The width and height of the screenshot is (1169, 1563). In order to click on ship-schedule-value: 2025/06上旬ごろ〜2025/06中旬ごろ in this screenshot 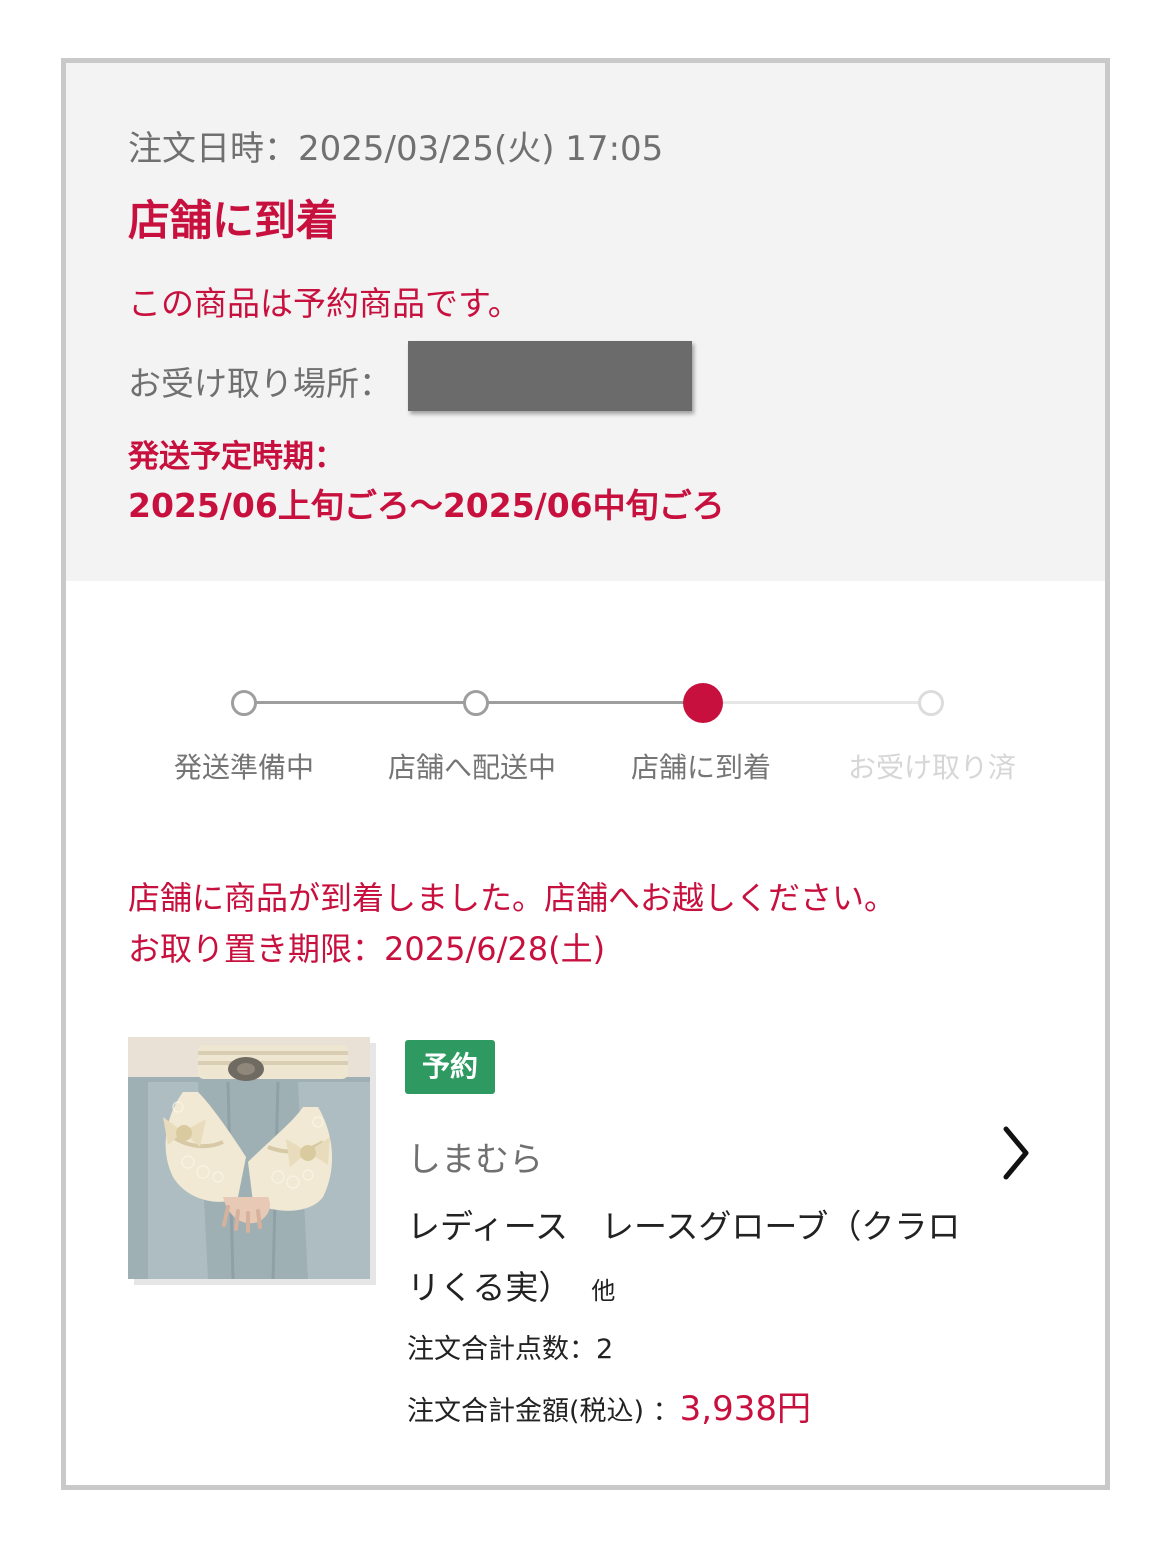, I will do `click(426, 505)`.